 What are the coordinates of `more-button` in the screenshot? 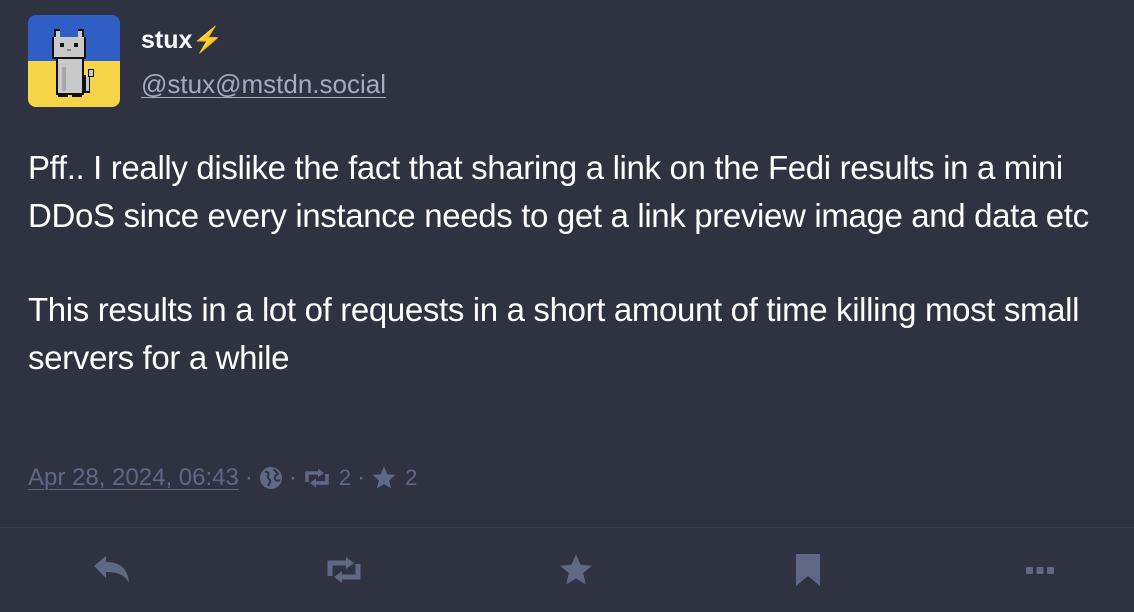 It's located at (1040, 572).